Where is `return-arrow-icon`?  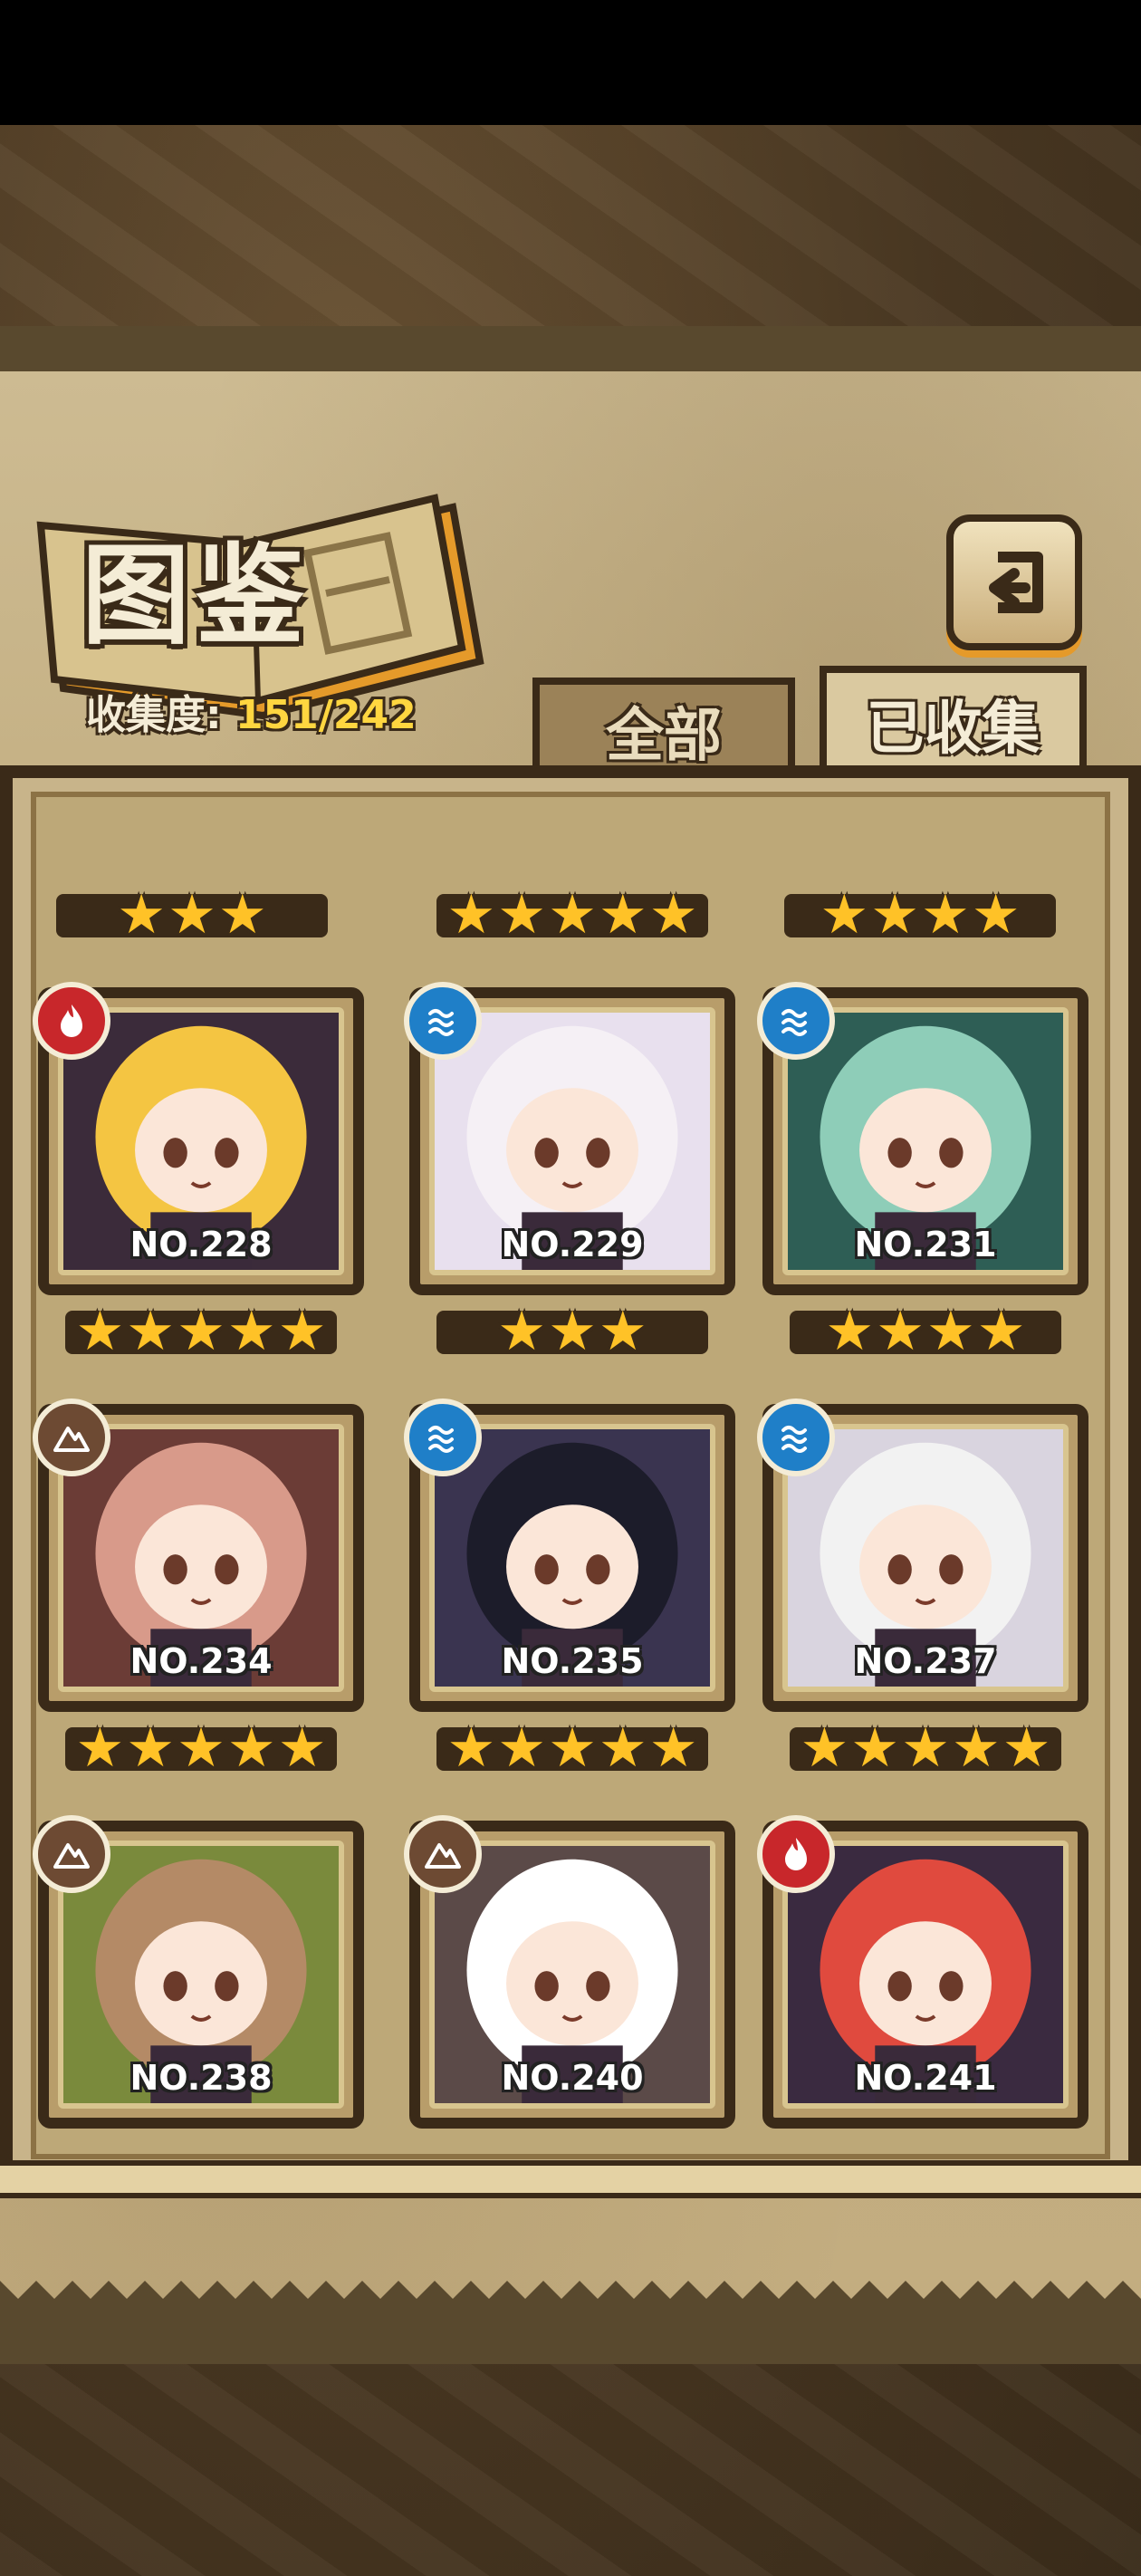 return-arrow-icon is located at coordinates (1016, 582).